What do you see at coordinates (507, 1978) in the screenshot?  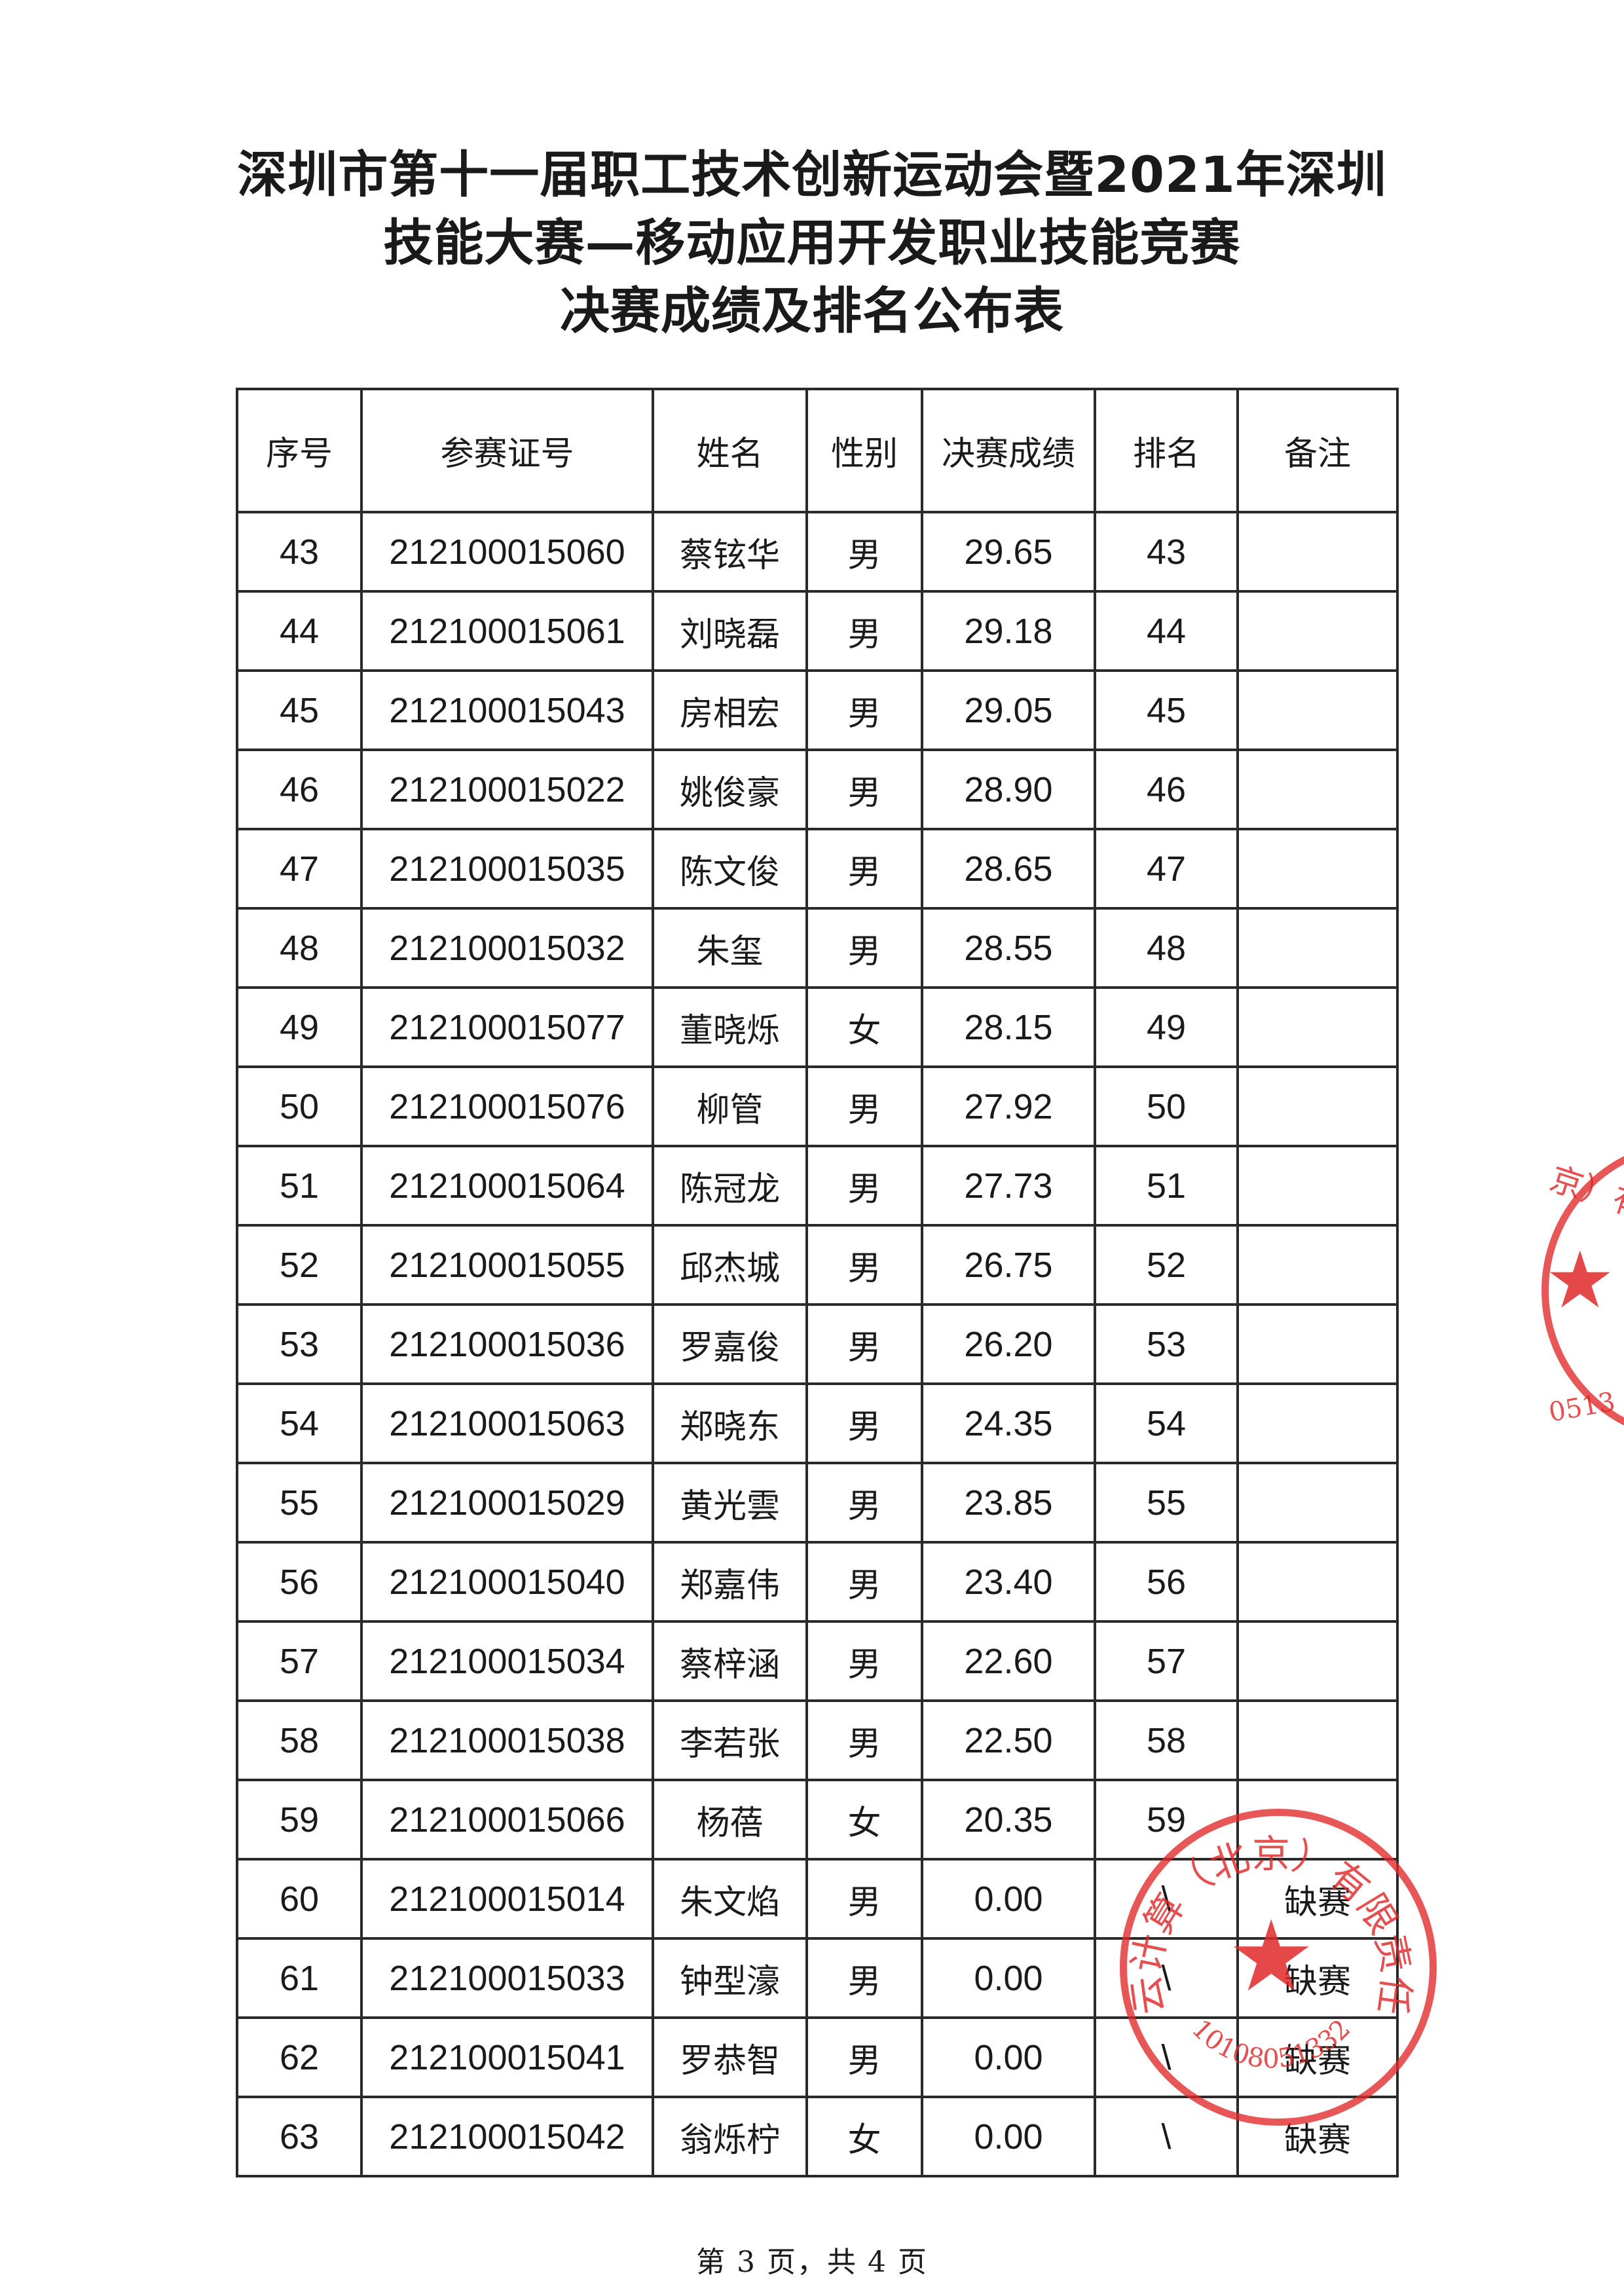 I see `cert-no-cell: 212100015033` at bounding box center [507, 1978].